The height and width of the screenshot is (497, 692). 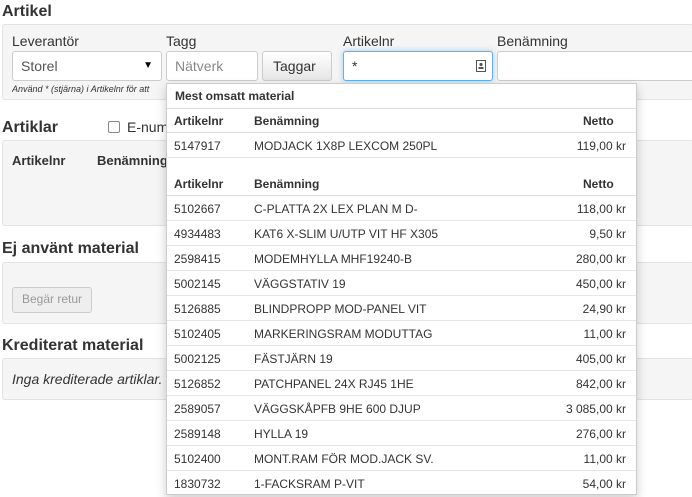 I want to click on row-benamning: KAT6 X-SLIM U/UTP VIT HF X305, so click(x=346, y=234).